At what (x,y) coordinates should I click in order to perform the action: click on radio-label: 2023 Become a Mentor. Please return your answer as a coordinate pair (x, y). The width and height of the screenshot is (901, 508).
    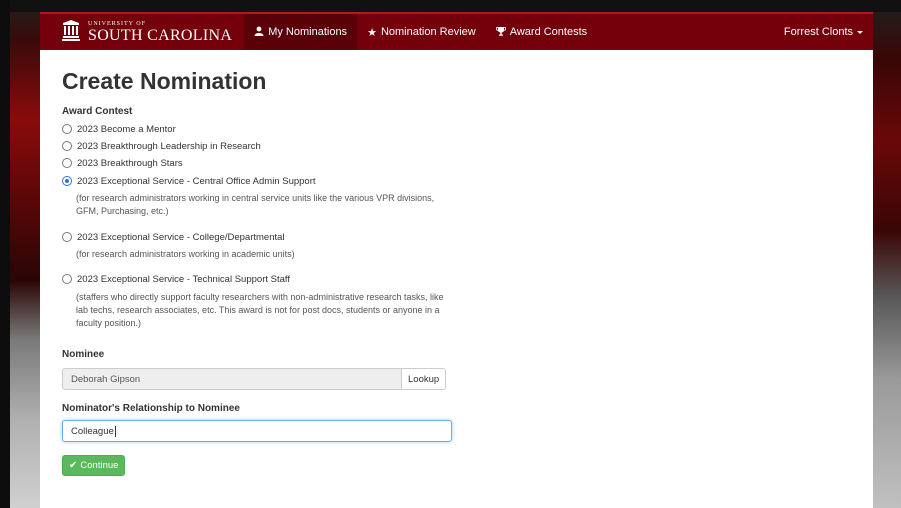
    Looking at the image, I should click on (126, 129).